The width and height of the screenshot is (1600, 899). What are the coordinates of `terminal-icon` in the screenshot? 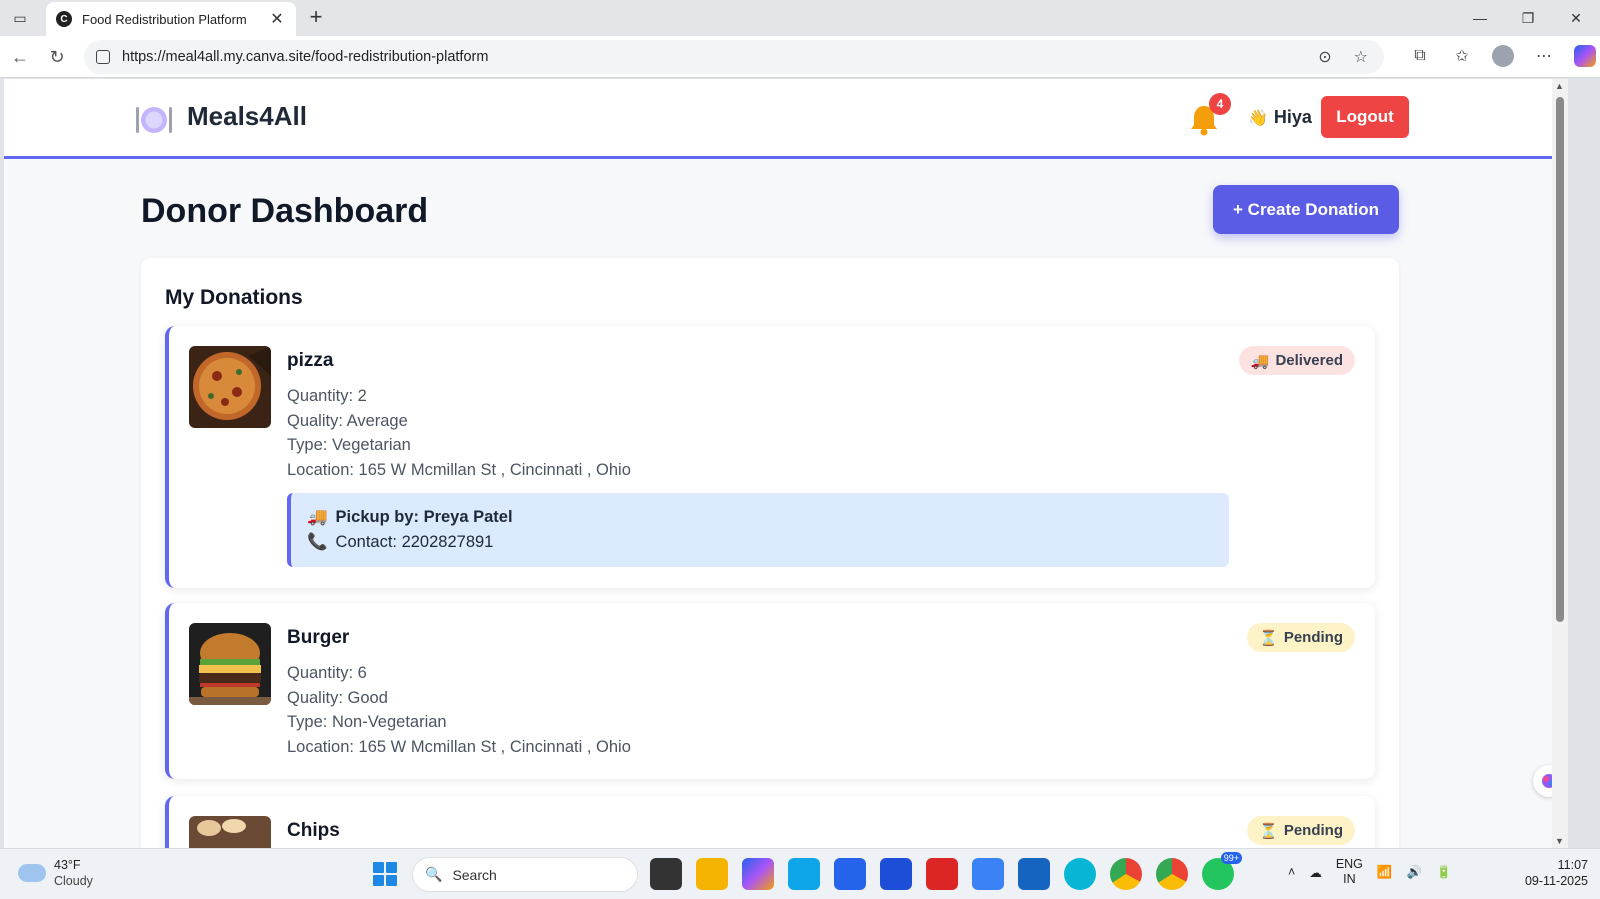 It's located at (666, 874).